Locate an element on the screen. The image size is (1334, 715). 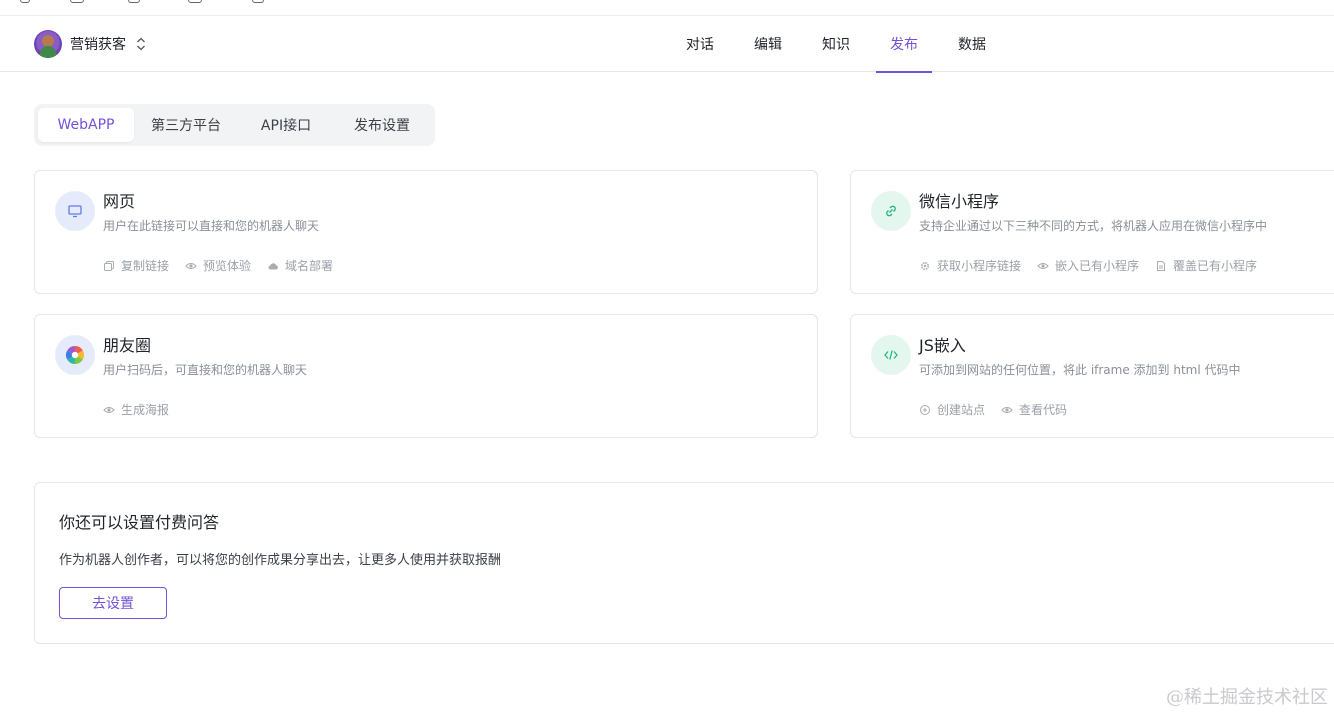
action-label: 预览体验 is located at coordinates (227, 266).